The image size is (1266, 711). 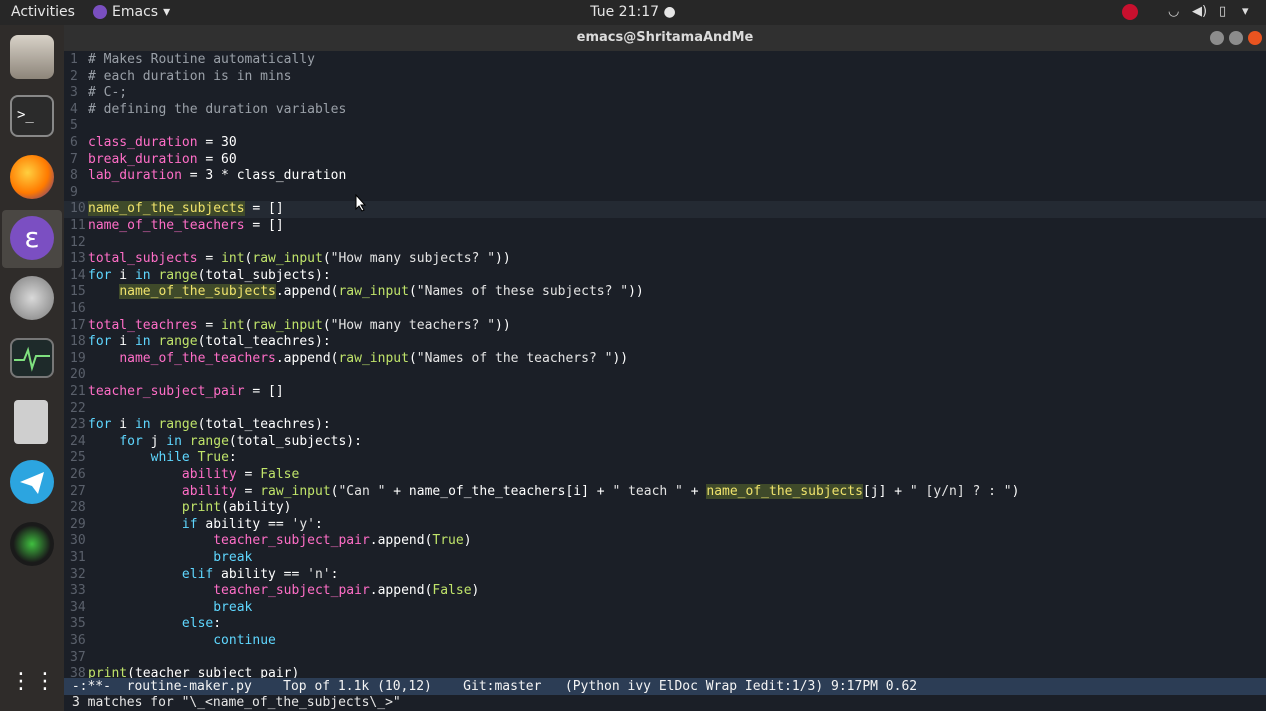 What do you see at coordinates (1255, 38) in the screenshot?
I see `close-button` at bounding box center [1255, 38].